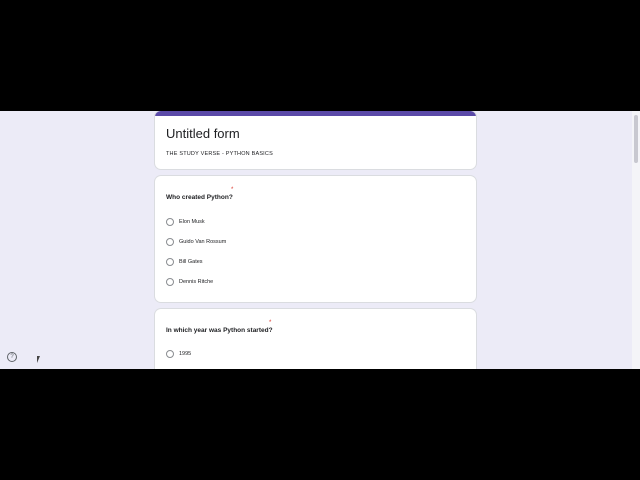 The width and height of the screenshot is (640, 480). I want to click on radio-option-bill-gates: Bill Gates, so click(184, 262).